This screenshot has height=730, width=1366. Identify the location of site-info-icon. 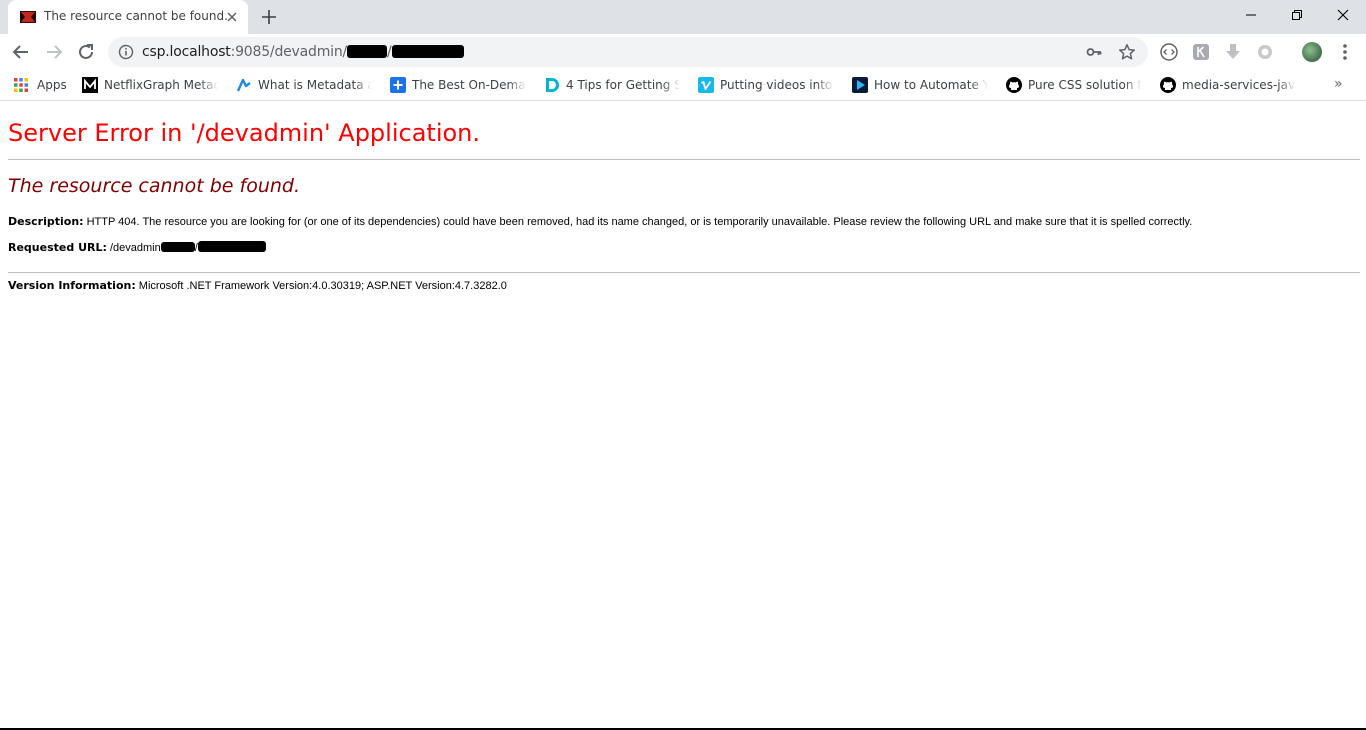
(126, 52).